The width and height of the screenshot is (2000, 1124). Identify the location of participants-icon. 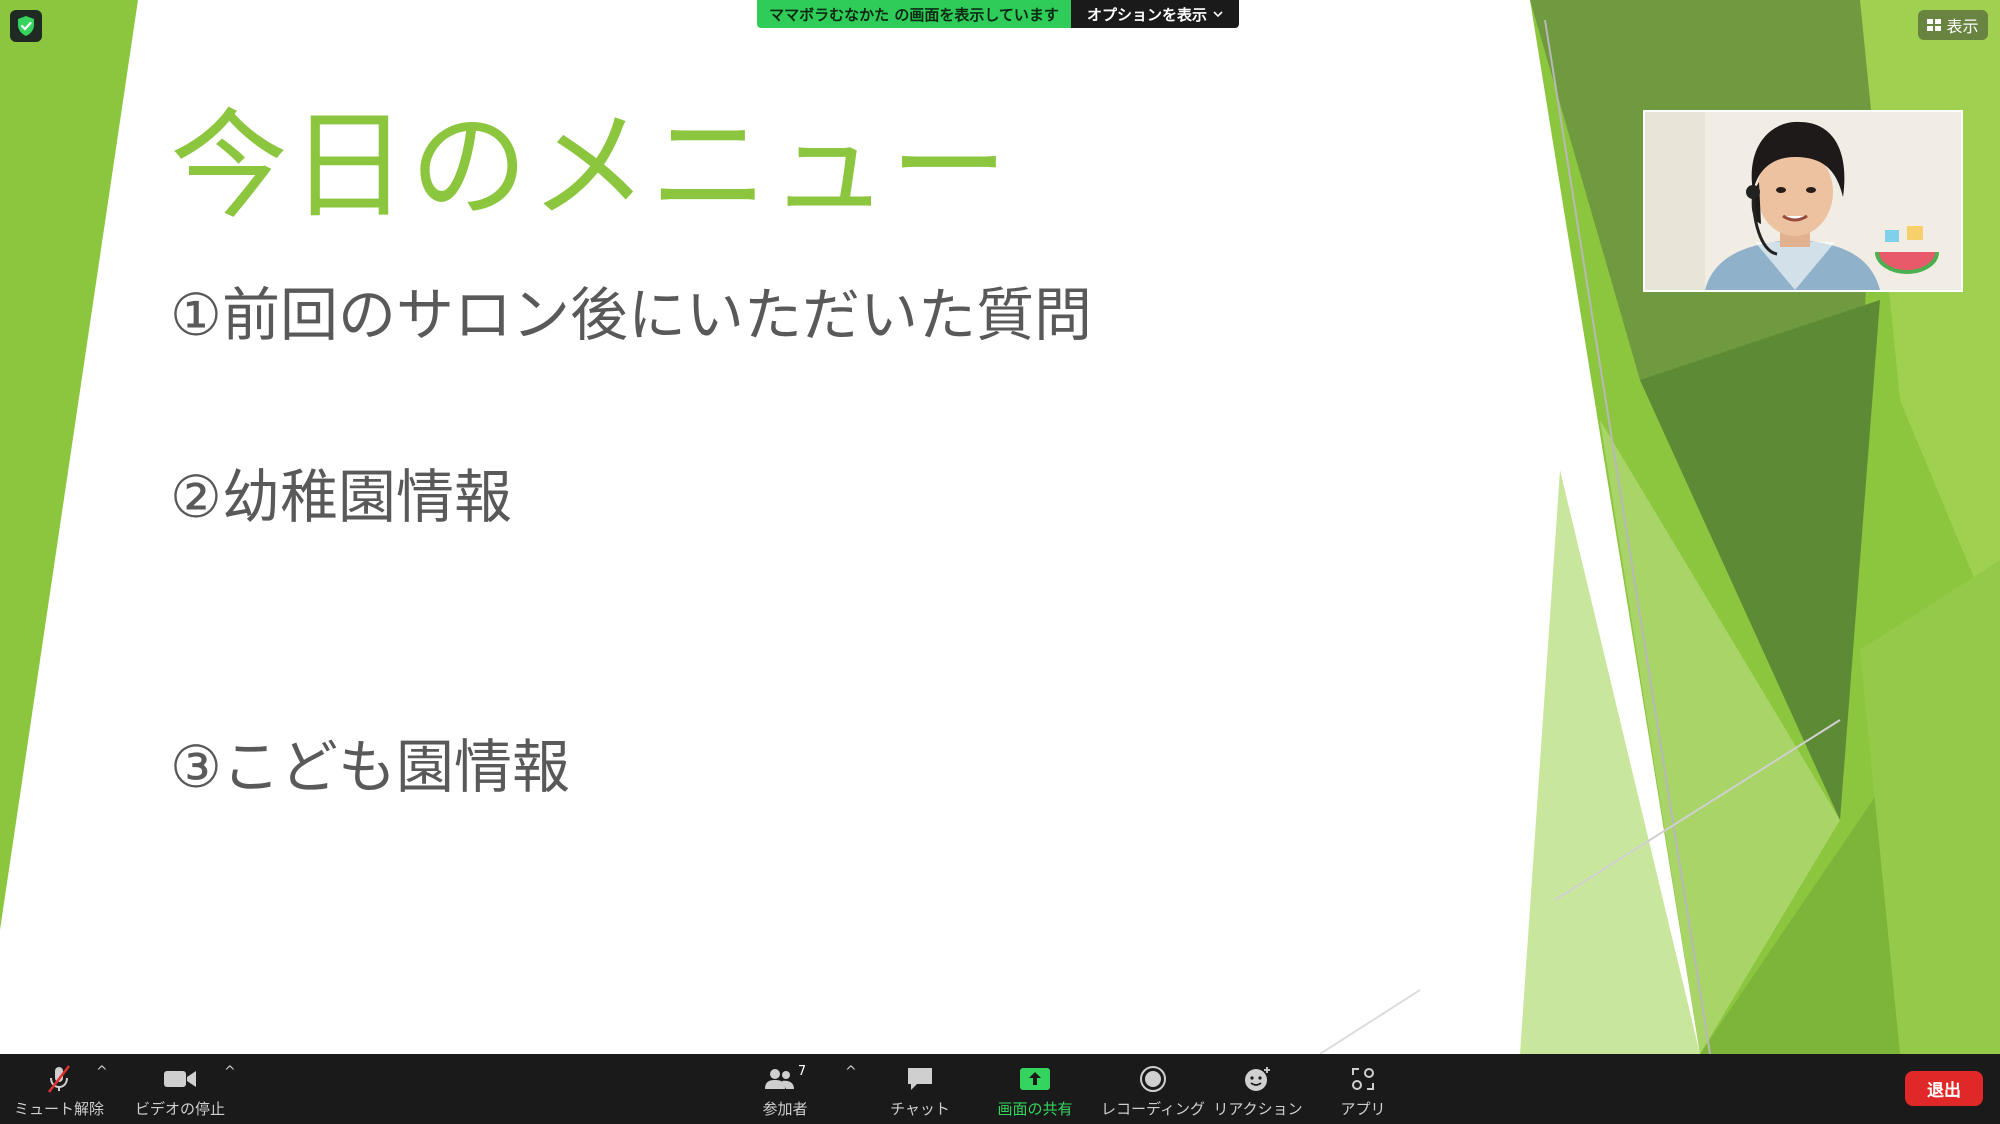
(779, 1079).